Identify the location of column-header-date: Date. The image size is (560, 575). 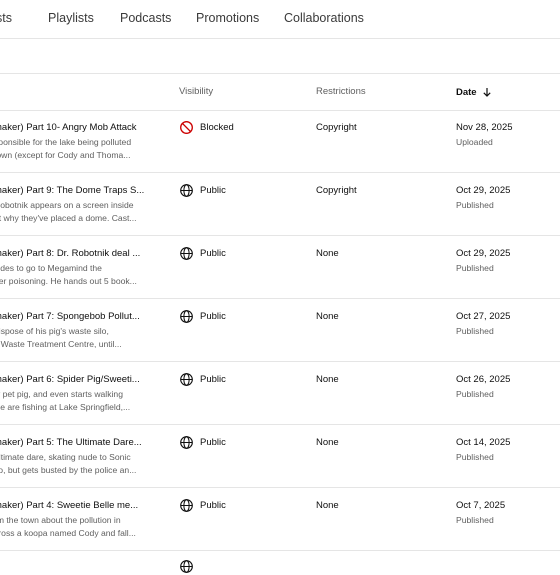
(474, 92).